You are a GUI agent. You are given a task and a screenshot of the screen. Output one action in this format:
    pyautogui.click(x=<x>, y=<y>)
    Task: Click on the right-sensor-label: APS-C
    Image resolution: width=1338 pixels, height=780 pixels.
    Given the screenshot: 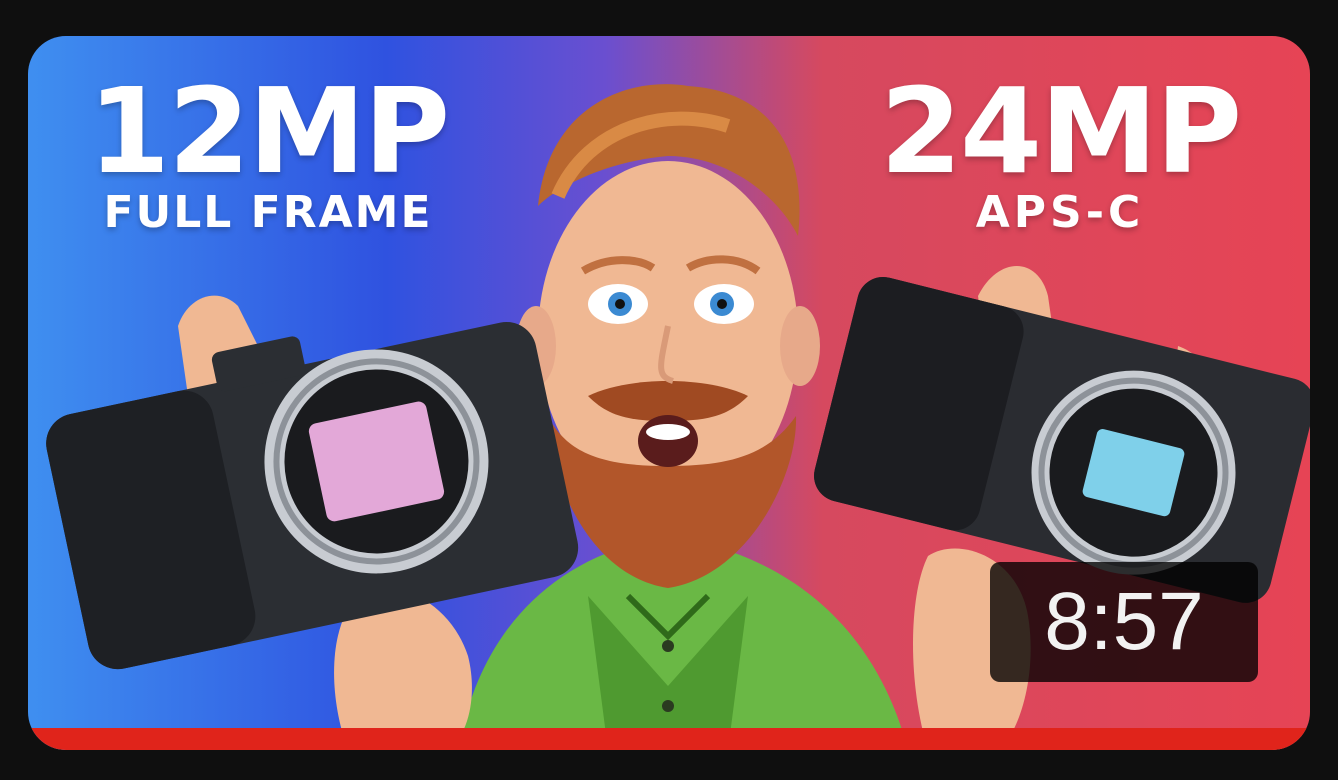 What is the action you would take?
    pyautogui.click(x=1060, y=212)
    